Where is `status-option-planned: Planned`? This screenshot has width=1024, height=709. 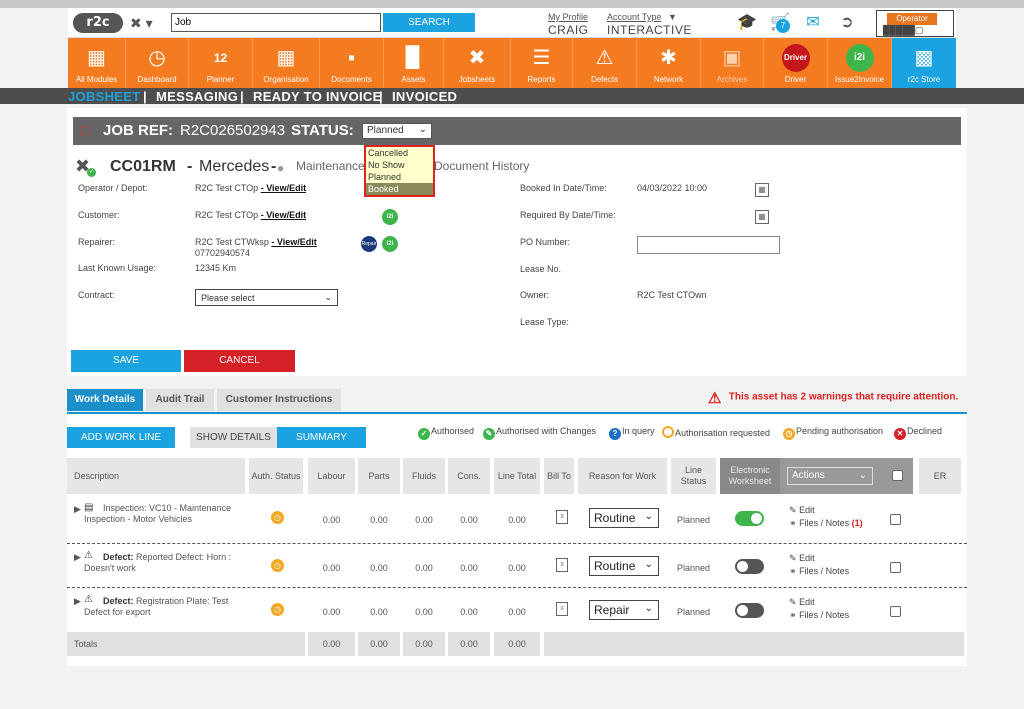
status-option-planned: Planned is located at coordinates (399, 177).